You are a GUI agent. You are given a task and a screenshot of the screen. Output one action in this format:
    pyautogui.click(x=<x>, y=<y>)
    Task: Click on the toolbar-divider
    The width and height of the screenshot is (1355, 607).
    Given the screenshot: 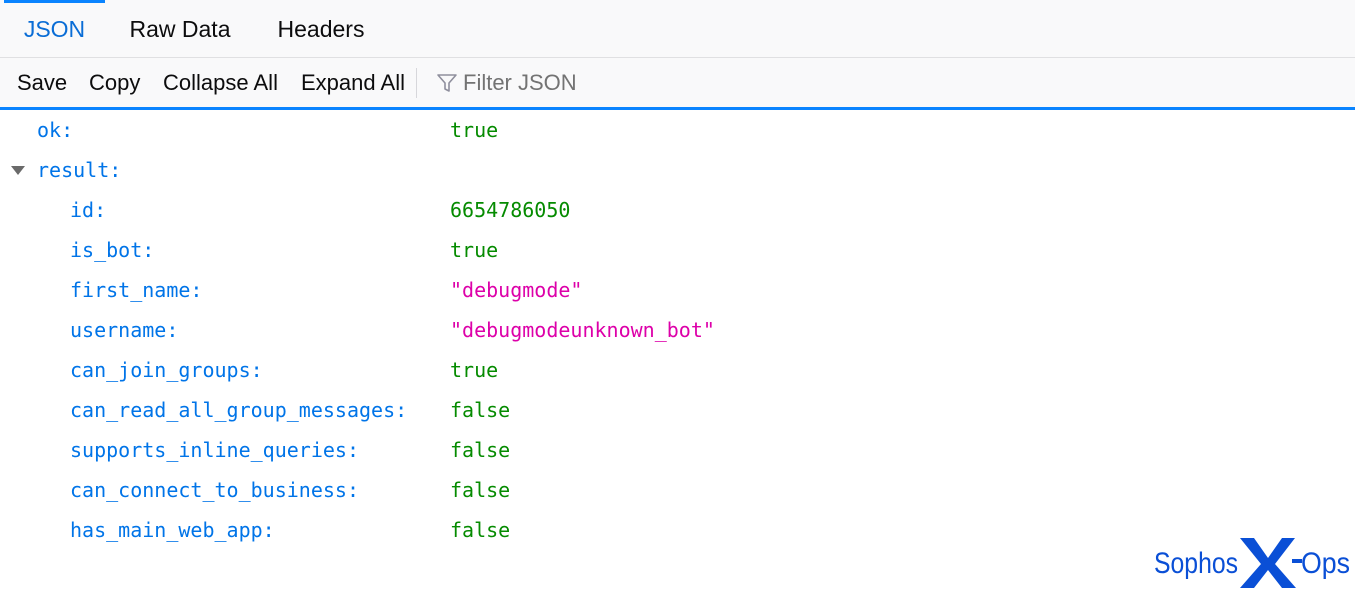 What is the action you would take?
    pyautogui.click(x=416, y=83)
    